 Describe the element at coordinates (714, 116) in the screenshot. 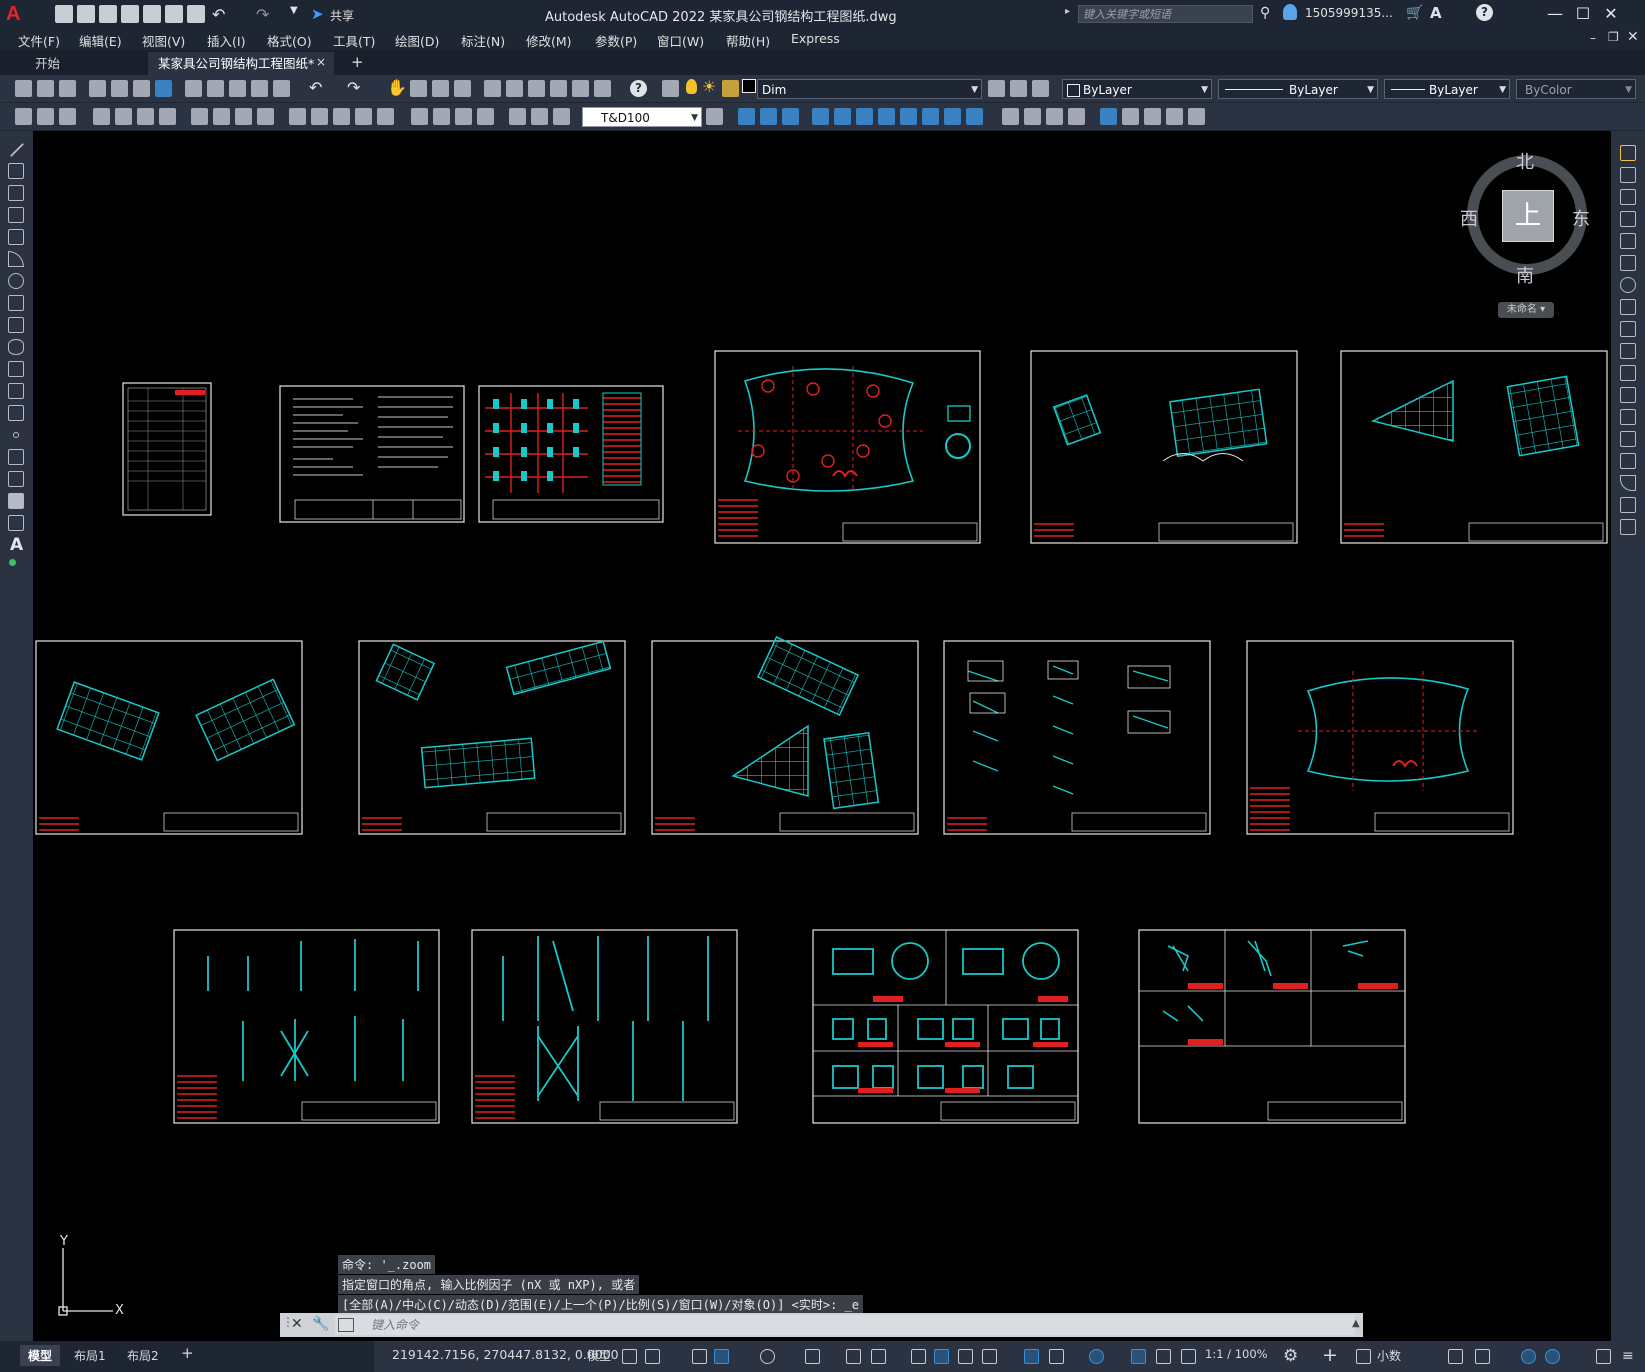

I see `dim-style-manager-icon` at that location.